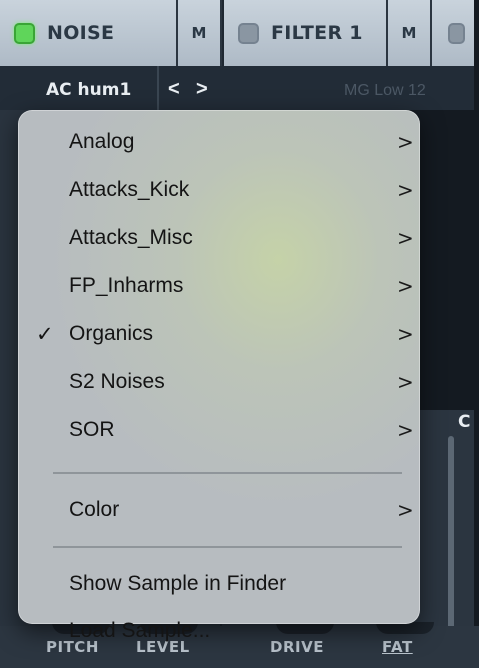 This screenshot has width=479, height=668. What do you see at coordinates (117, 381) in the screenshot?
I see `menu-item-label: S2 Noises` at bounding box center [117, 381].